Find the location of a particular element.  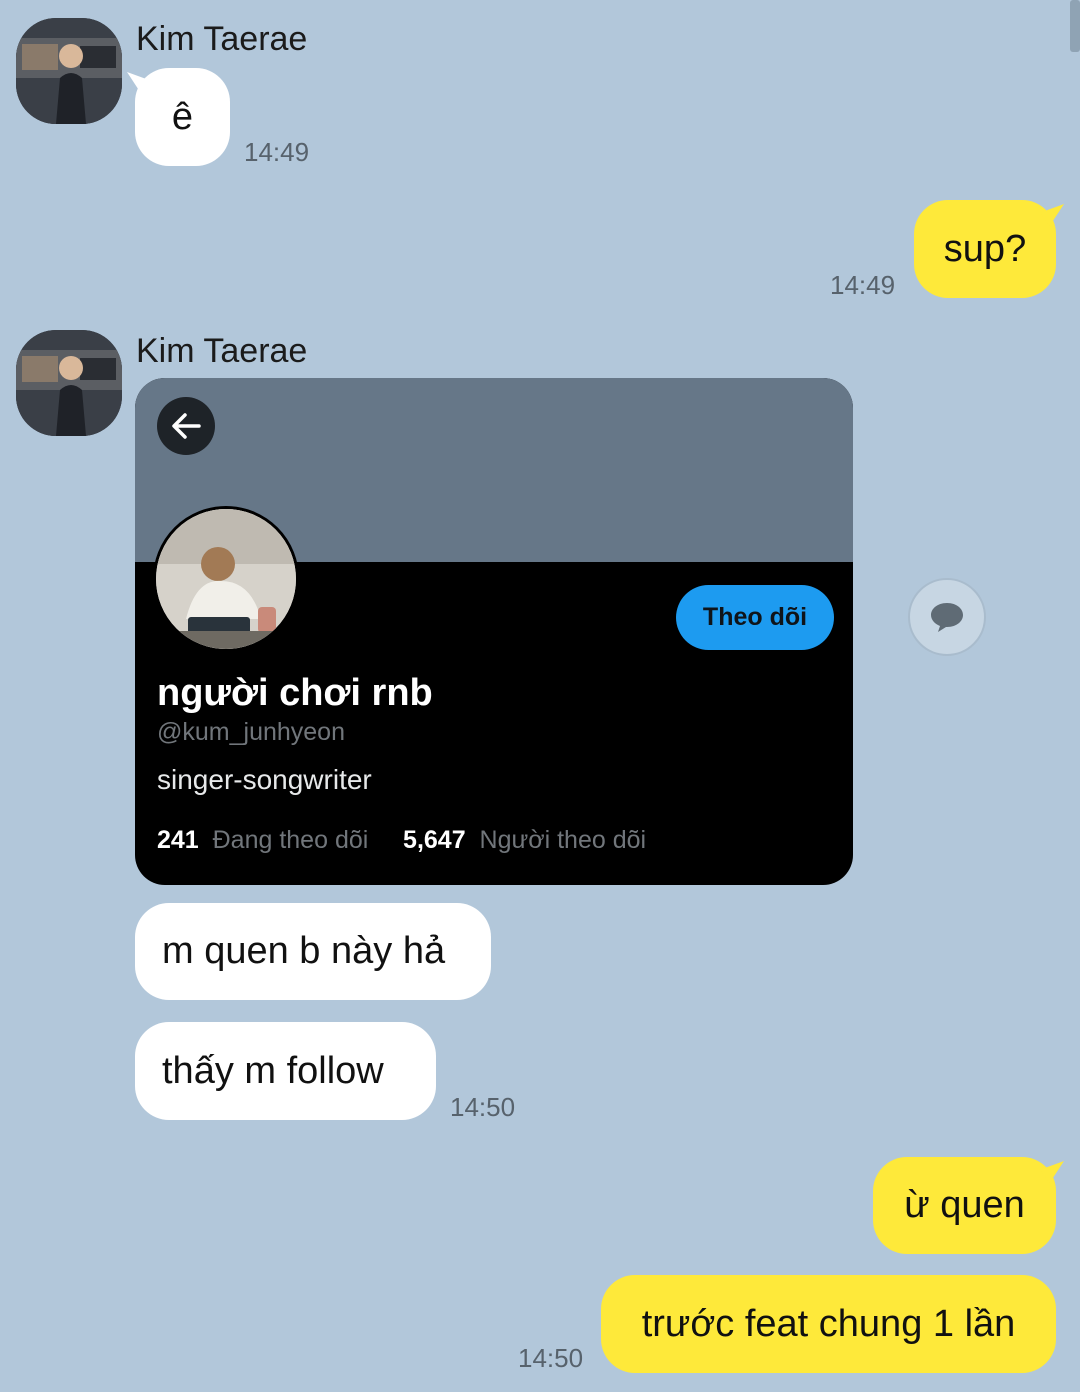

profile-handle: @kum_junhyeon is located at coordinates (251, 732).